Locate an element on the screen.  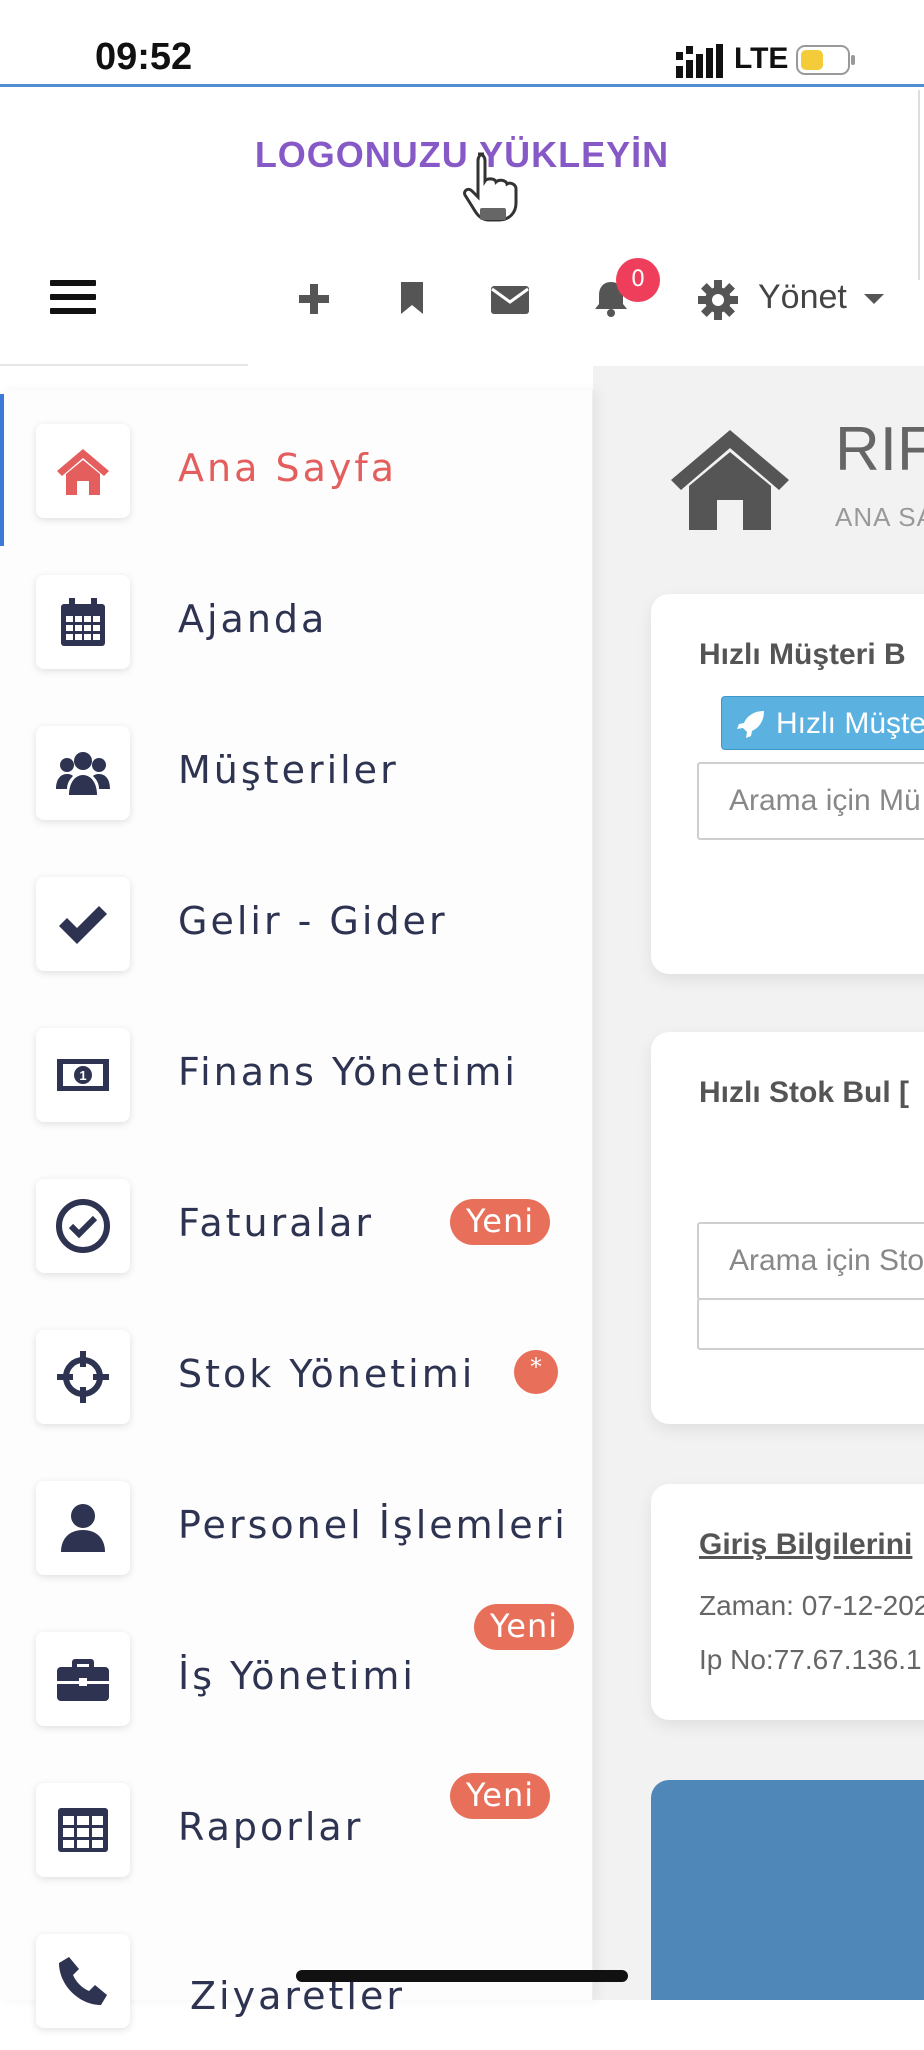
sidebar-item-home: Ana Sayfa is located at coordinates (296, 465).